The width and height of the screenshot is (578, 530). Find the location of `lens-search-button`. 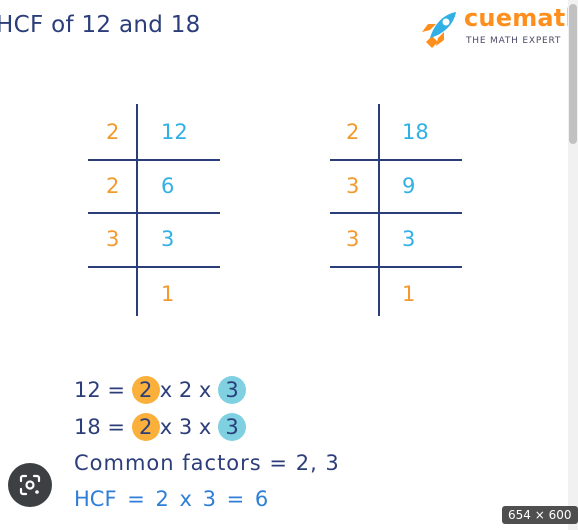

lens-search-button is located at coordinates (30, 485).